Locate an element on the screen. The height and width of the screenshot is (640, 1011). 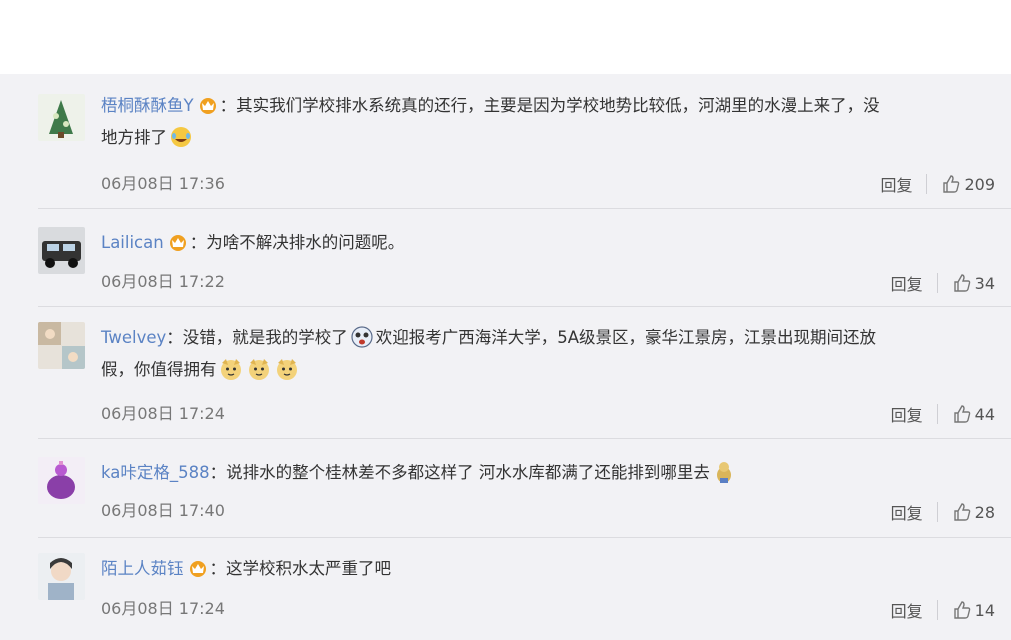
bear-emoji-icon is located at coordinates (724, 472).